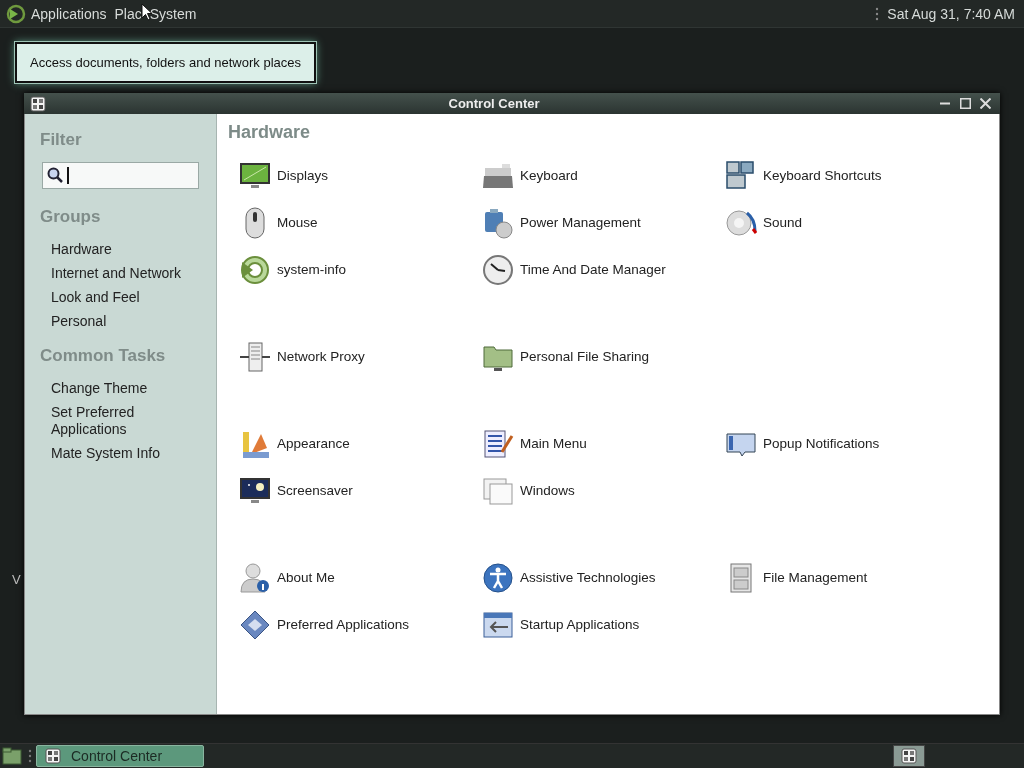 The image size is (1024, 768). I want to click on launcher-item: Power Management, so click(603, 222).